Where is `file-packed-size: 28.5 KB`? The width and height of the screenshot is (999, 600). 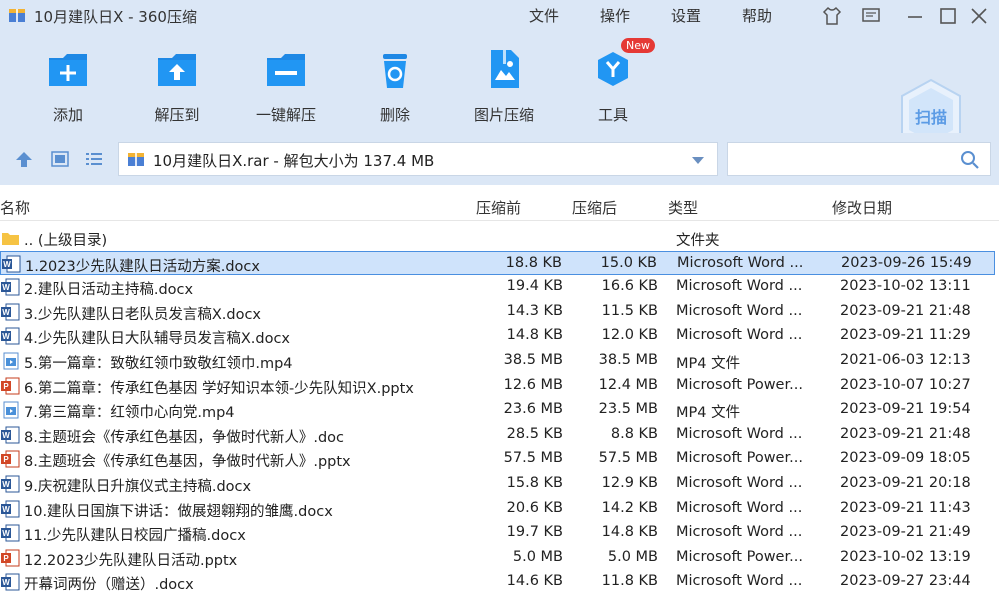 file-packed-size: 28.5 KB is located at coordinates (534, 433).